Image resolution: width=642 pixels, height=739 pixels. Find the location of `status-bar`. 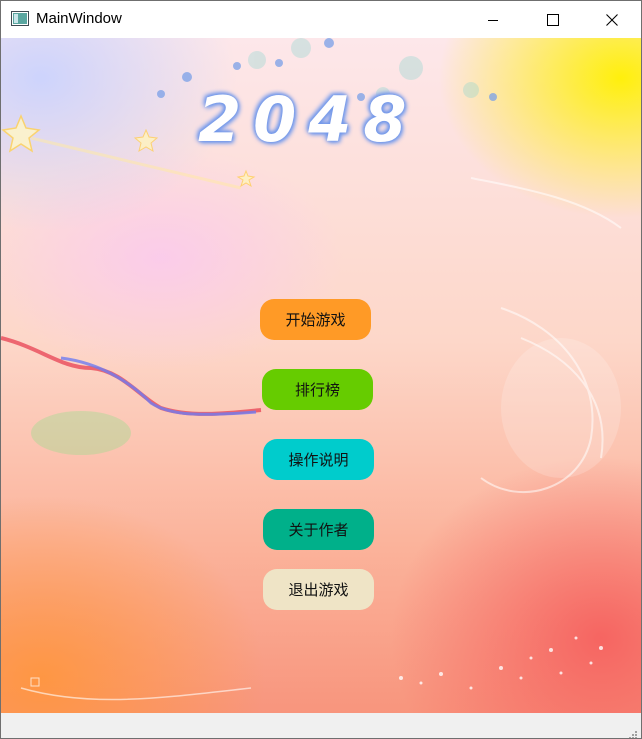

status-bar is located at coordinates (321, 725).